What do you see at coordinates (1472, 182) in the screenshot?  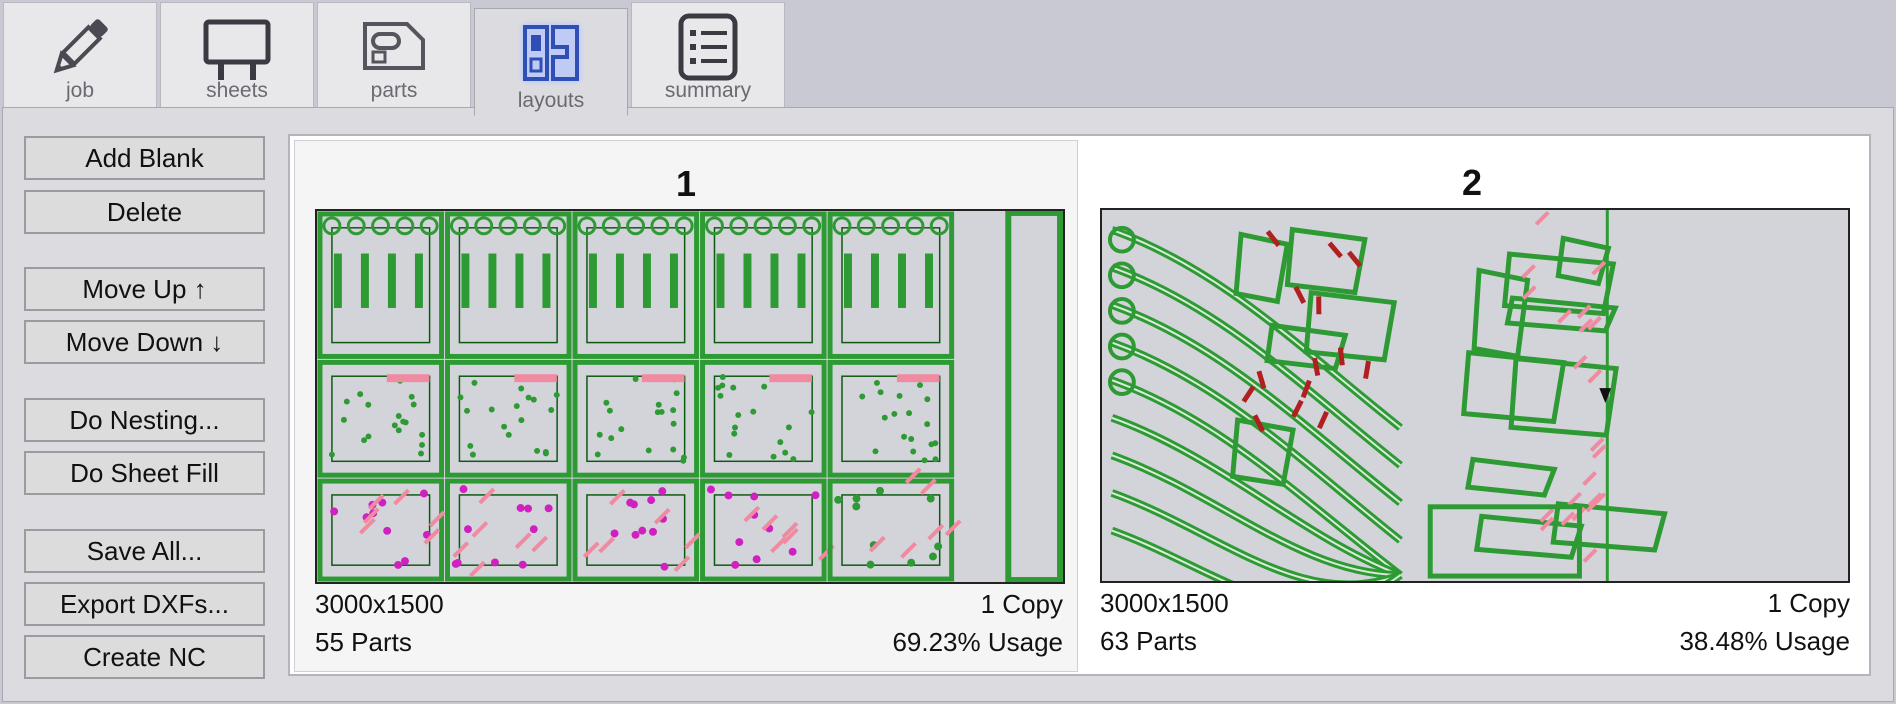 I see `layout-number: 2` at bounding box center [1472, 182].